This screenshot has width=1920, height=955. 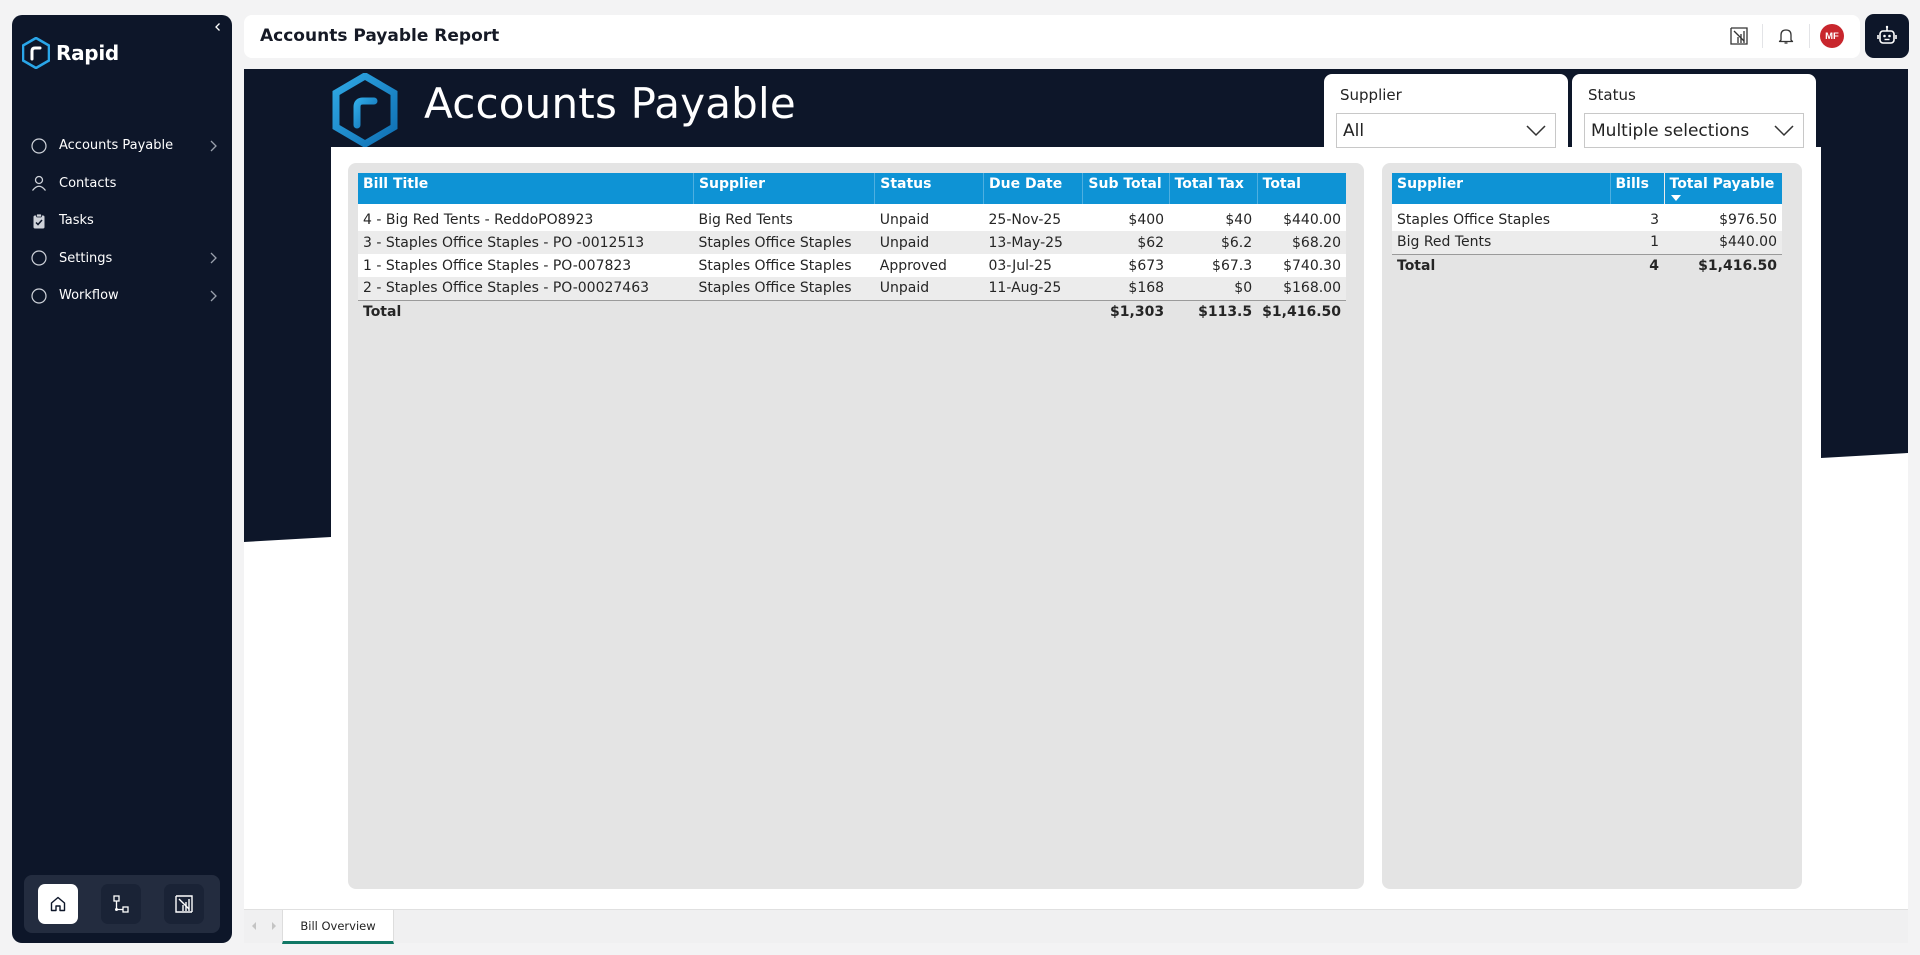 I want to click on sidebar-item-contacts: Contacts, so click(x=122, y=184).